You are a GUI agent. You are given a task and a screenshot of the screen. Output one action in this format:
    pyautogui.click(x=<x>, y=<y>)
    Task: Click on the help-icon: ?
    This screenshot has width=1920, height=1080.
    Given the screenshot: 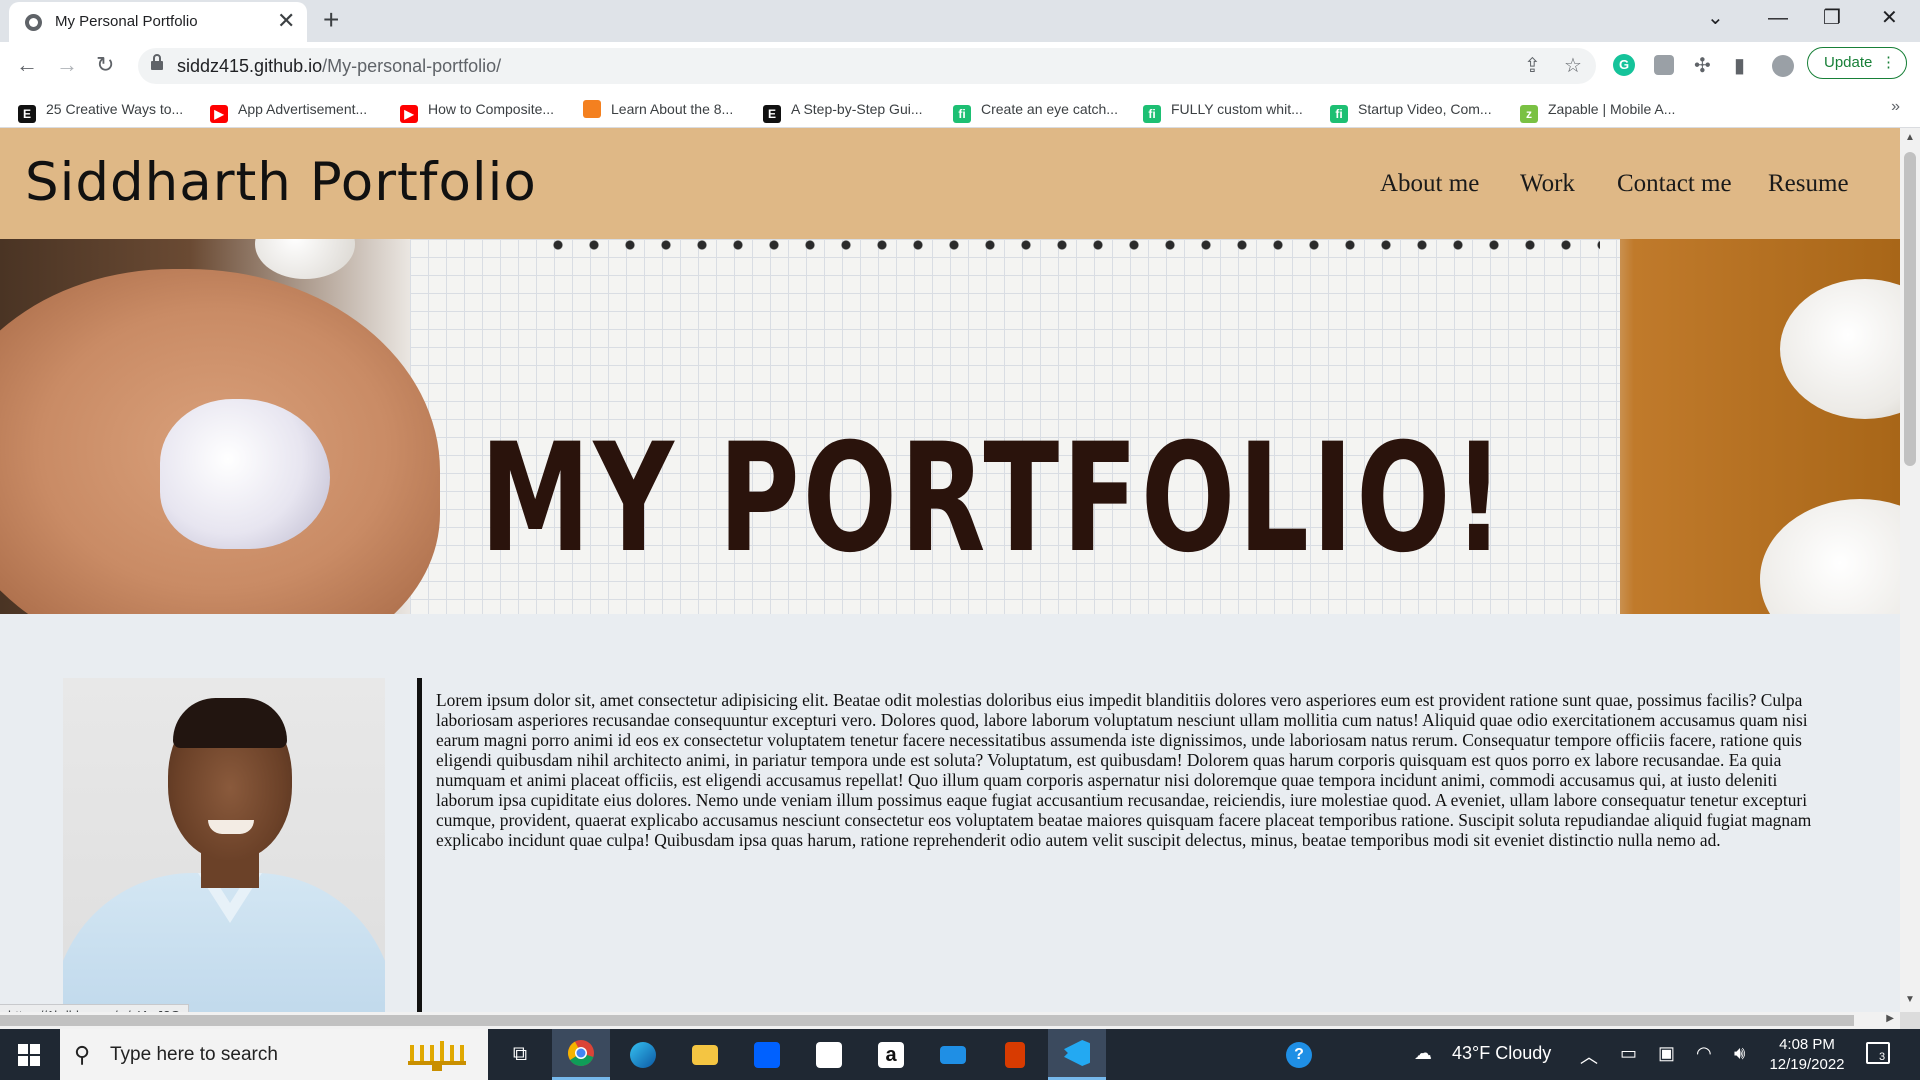 What is the action you would take?
    pyautogui.click(x=1299, y=1054)
    